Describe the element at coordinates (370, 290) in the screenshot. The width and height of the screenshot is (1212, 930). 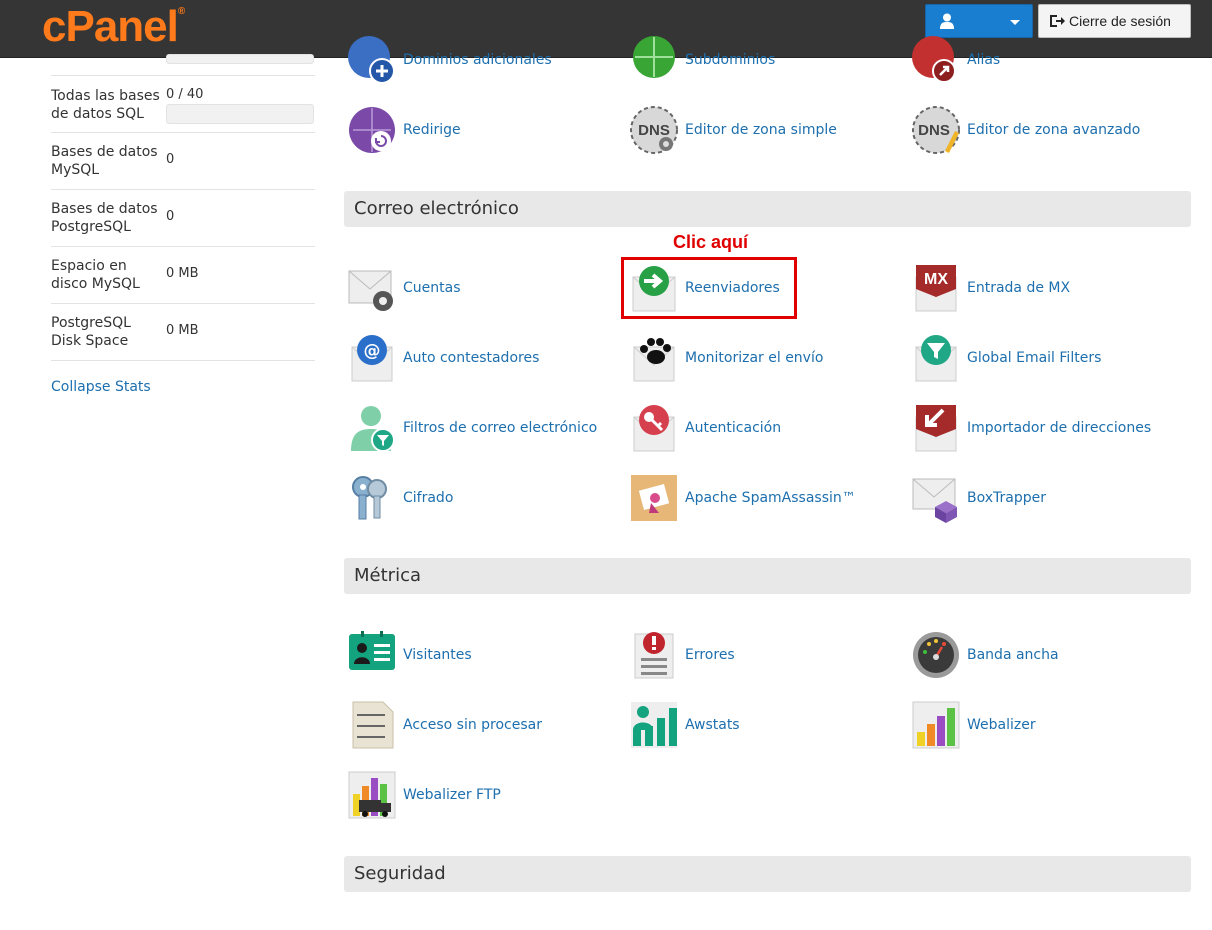
I see `envelope-gear-icon` at that location.